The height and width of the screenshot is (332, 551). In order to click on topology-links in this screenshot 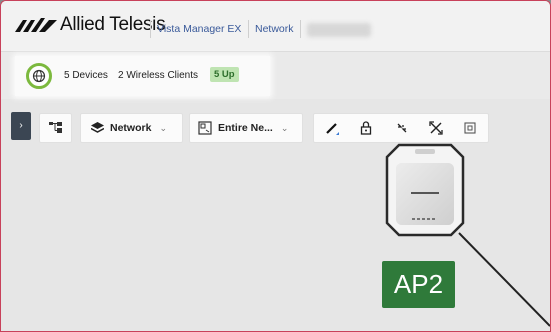, I will do `click(504, 279)`.